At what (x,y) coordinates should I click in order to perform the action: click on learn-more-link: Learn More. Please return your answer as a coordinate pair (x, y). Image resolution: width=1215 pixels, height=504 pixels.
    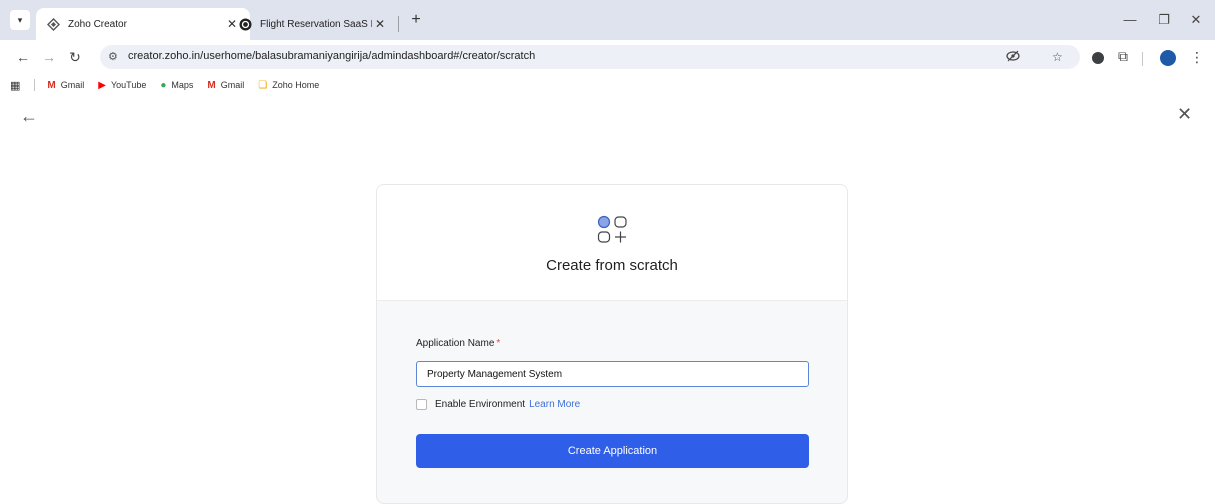
    Looking at the image, I should click on (554, 404).